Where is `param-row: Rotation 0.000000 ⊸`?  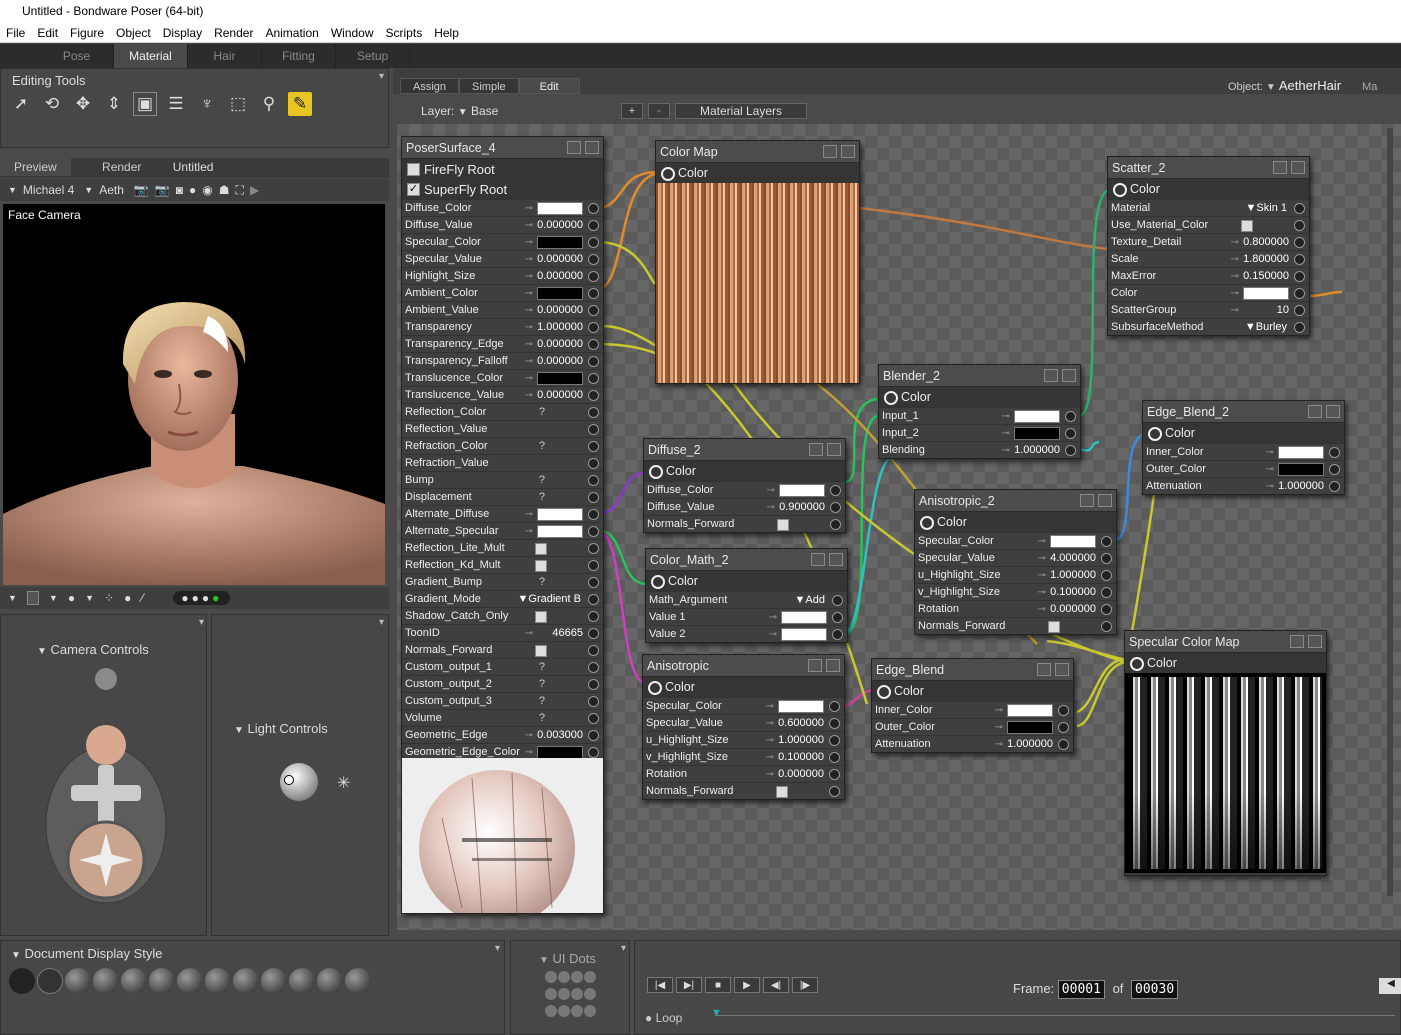 param-row: Rotation 0.000000 ⊸ is located at coordinates (1015, 608).